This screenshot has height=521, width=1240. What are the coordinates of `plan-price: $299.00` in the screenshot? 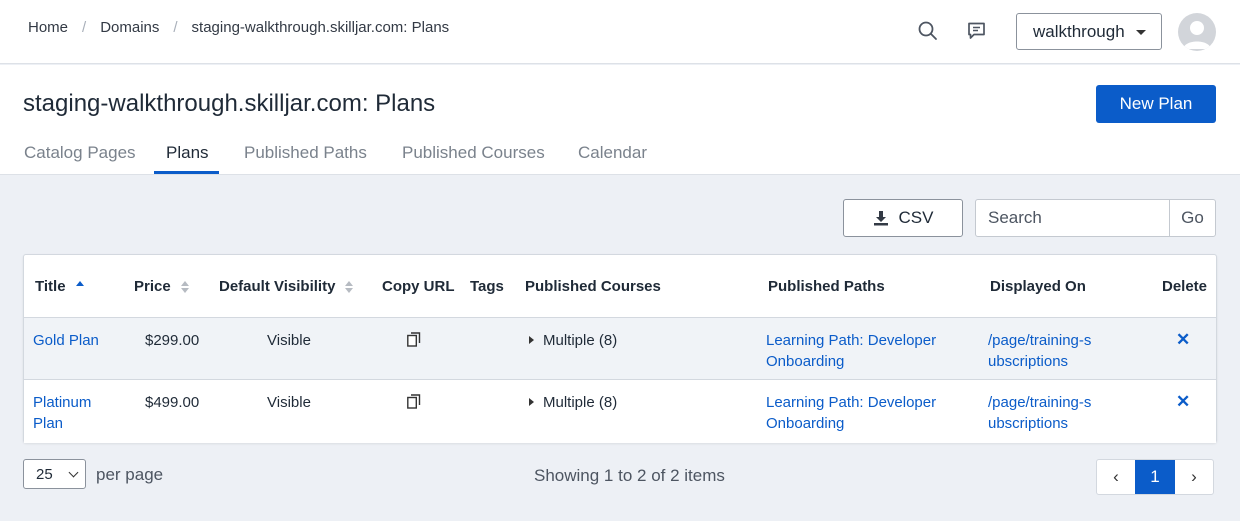 It's located at (172, 340).